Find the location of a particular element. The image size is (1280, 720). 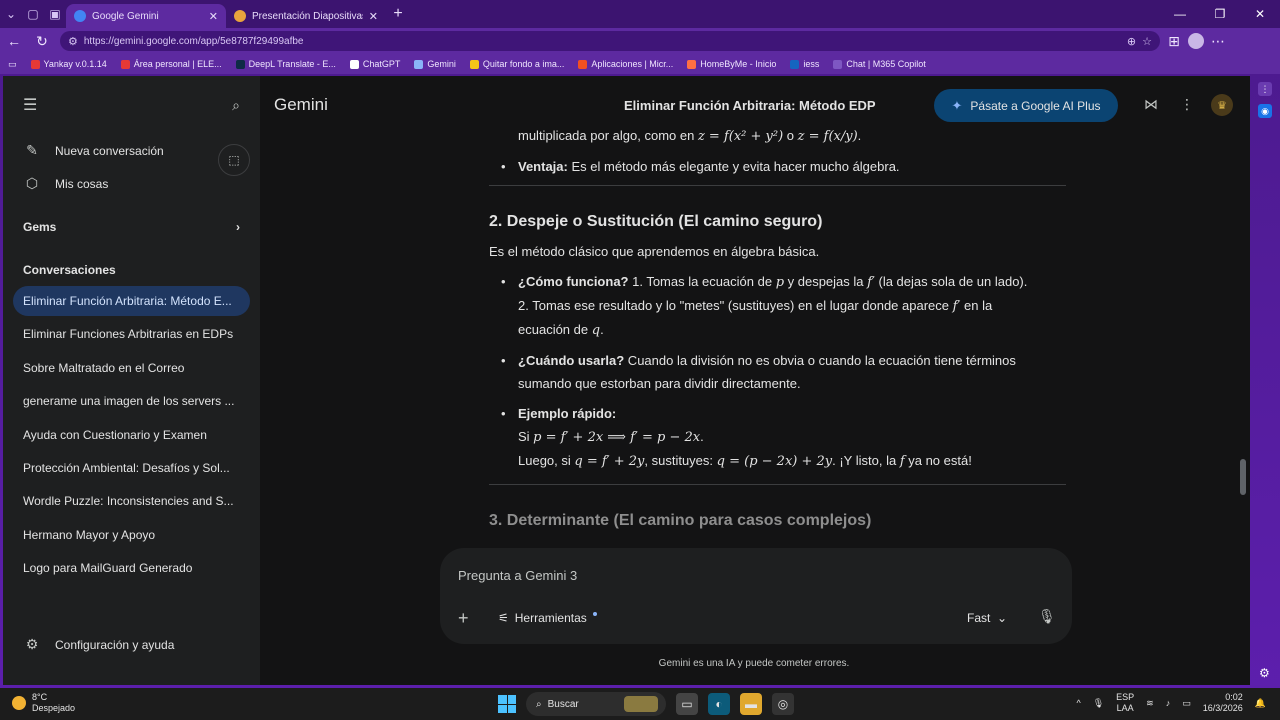

minimize-icon: — is located at coordinates (1180, 14).